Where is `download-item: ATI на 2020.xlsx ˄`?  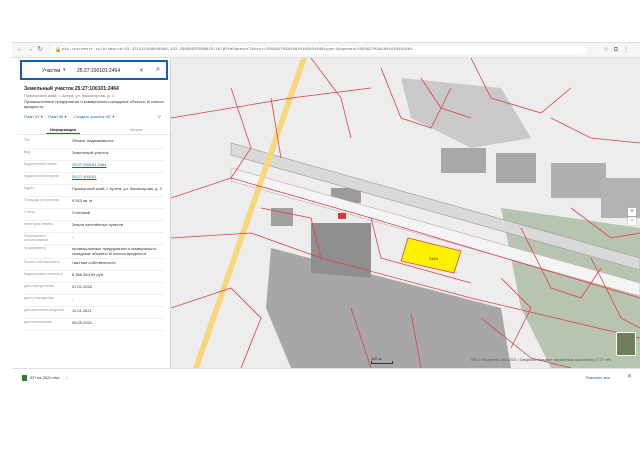 download-item: ATI на 2020.xlsx ˄ is located at coordinates (59, 377).